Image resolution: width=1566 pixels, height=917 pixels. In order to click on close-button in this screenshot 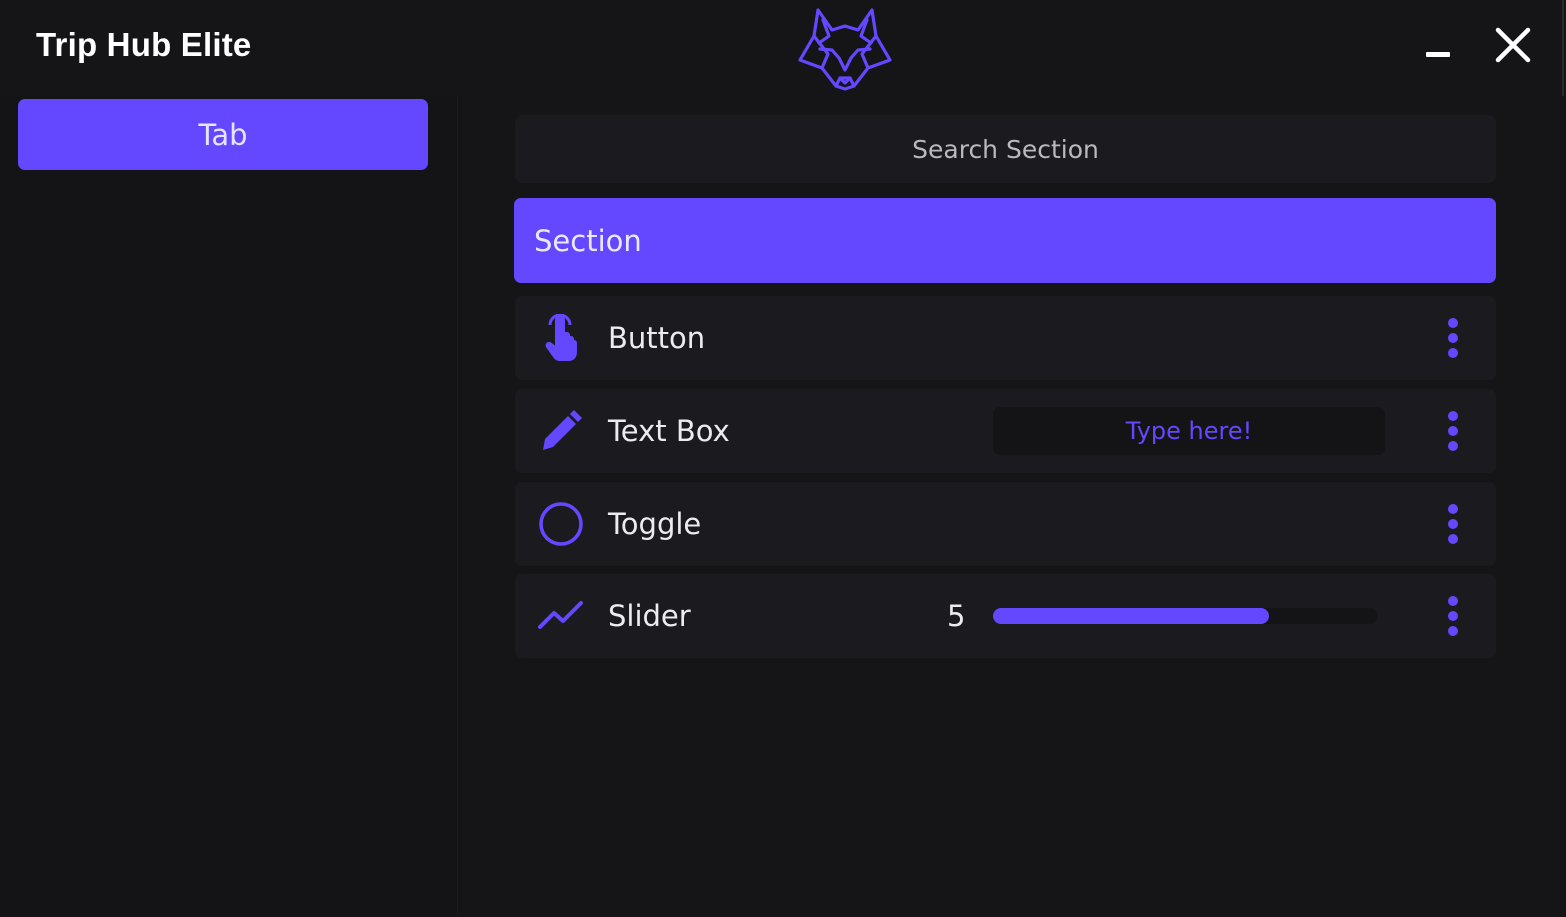, I will do `click(1513, 45)`.